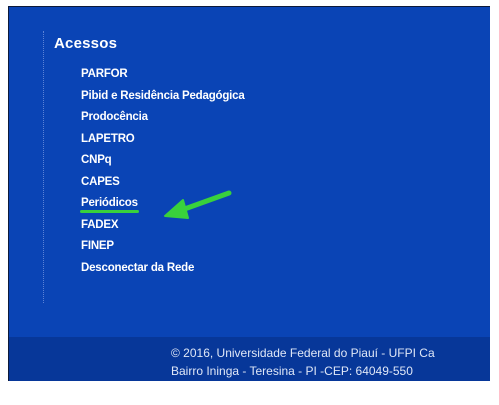 The height and width of the screenshot is (405, 499). I want to click on list-item: Prodocência, so click(163, 116).